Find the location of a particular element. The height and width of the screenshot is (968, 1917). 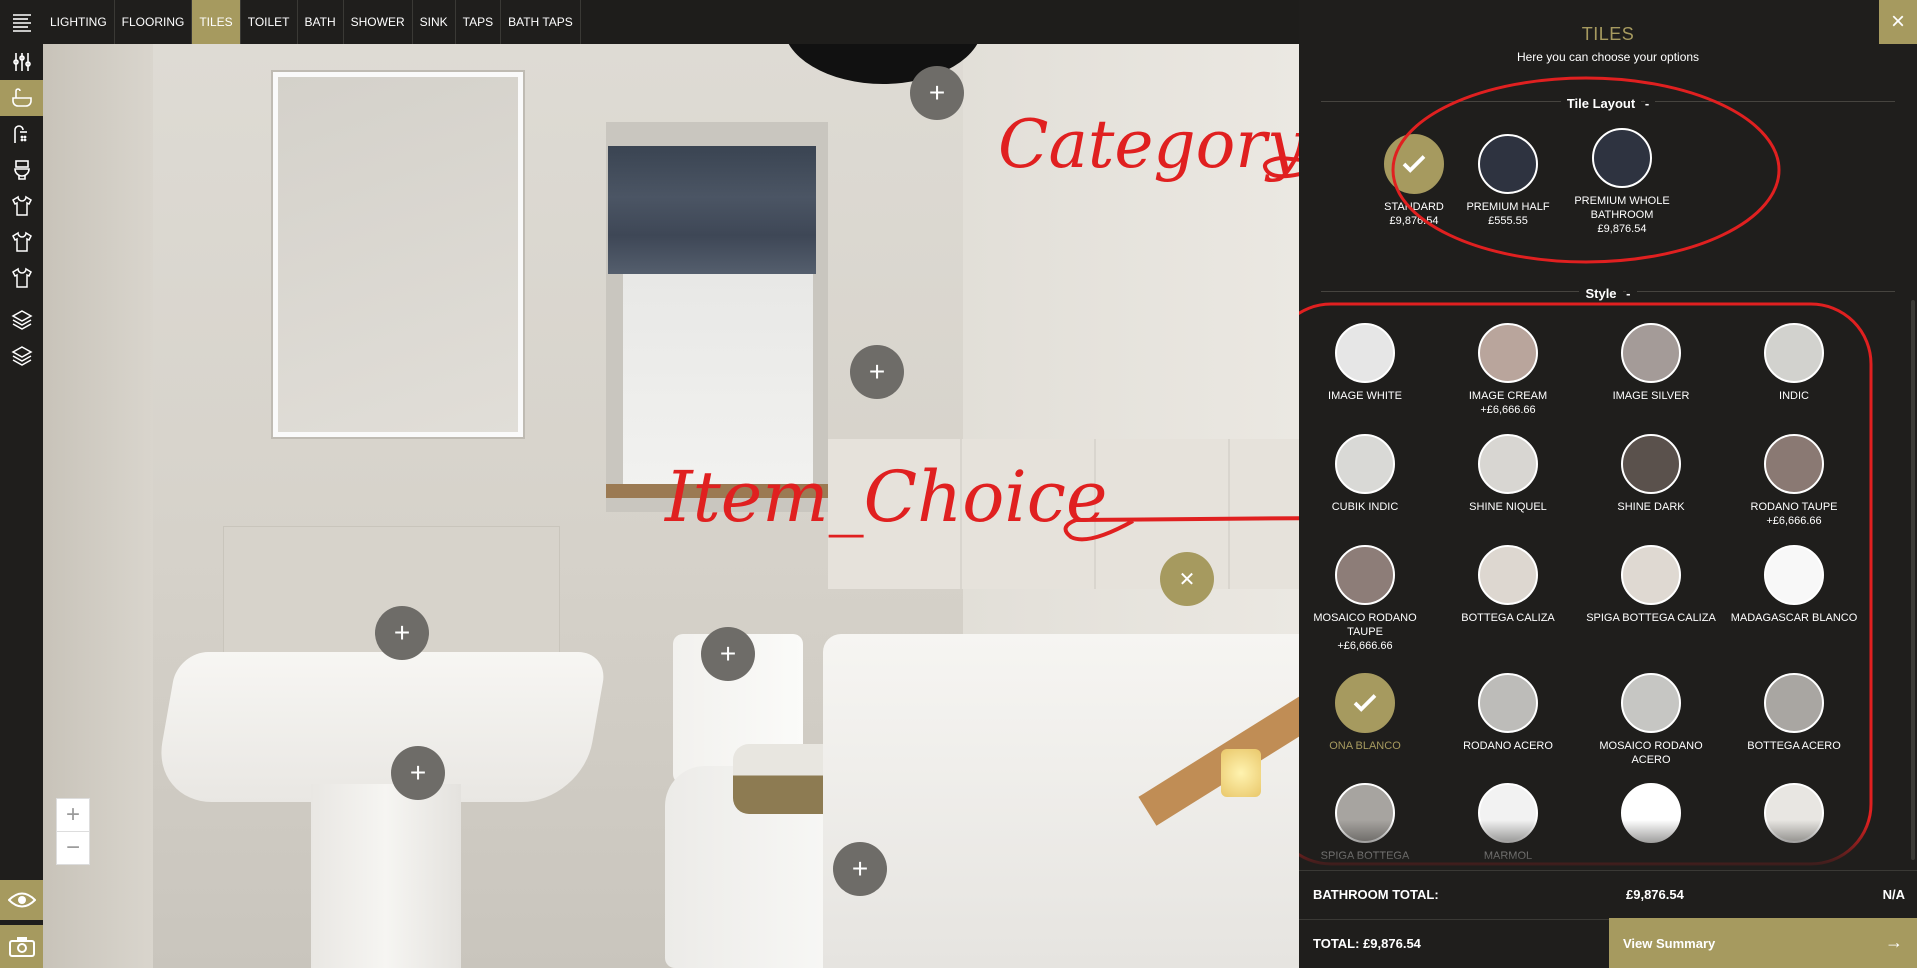

bathroom-total-value: £9,876.54 is located at coordinates (1655, 894).